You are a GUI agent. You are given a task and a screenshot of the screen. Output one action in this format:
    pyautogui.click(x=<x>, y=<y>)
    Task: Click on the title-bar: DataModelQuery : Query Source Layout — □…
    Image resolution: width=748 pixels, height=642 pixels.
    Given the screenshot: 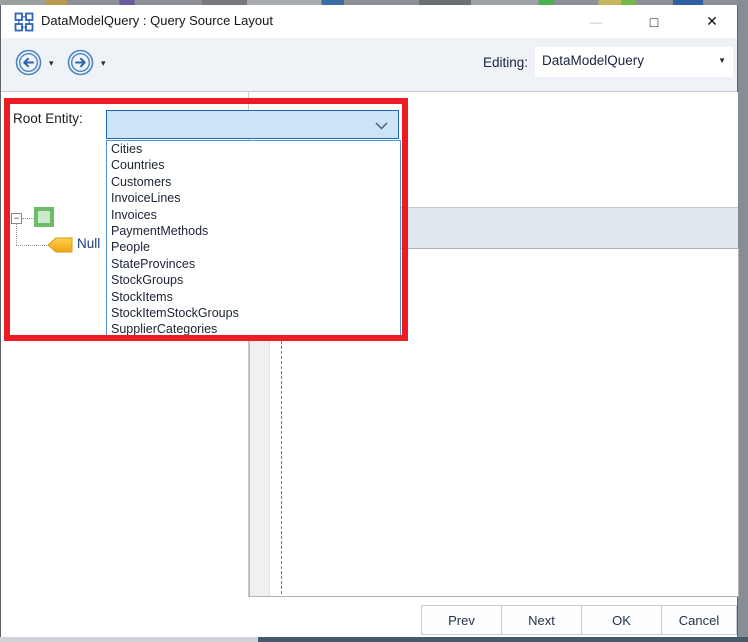 What is the action you would take?
    pyautogui.click(x=369, y=21)
    